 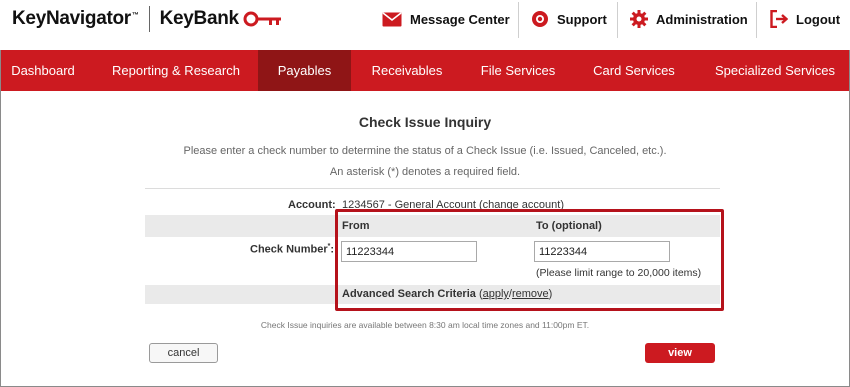 What do you see at coordinates (805, 19) in the screenshot?
I see `logout-link: Logout` at bounding box center [805, 19].